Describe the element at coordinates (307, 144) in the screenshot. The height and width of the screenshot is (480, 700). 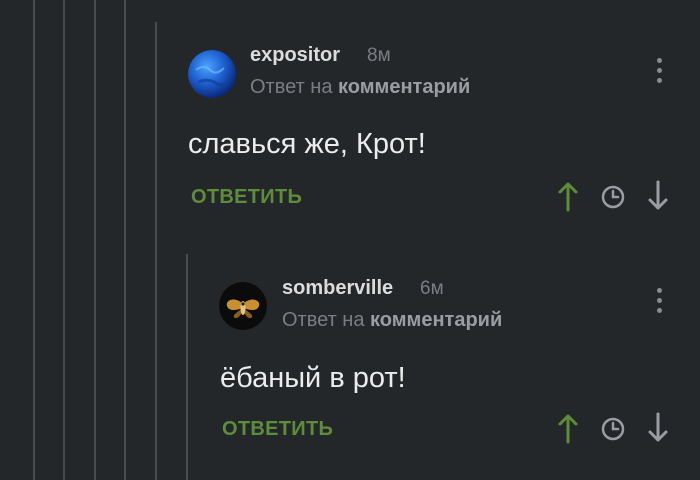
I see `comment-text: славься же, Крот!` at that location.